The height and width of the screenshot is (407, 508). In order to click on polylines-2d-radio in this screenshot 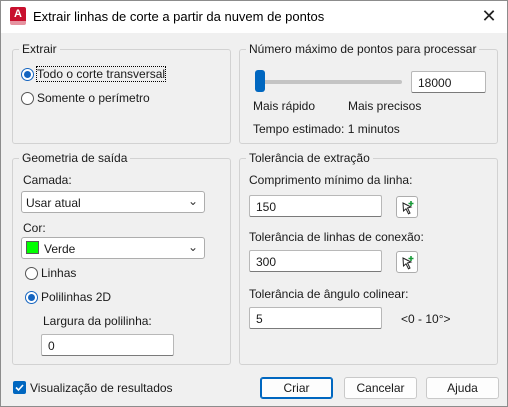, I will do `click(31, 297)`.